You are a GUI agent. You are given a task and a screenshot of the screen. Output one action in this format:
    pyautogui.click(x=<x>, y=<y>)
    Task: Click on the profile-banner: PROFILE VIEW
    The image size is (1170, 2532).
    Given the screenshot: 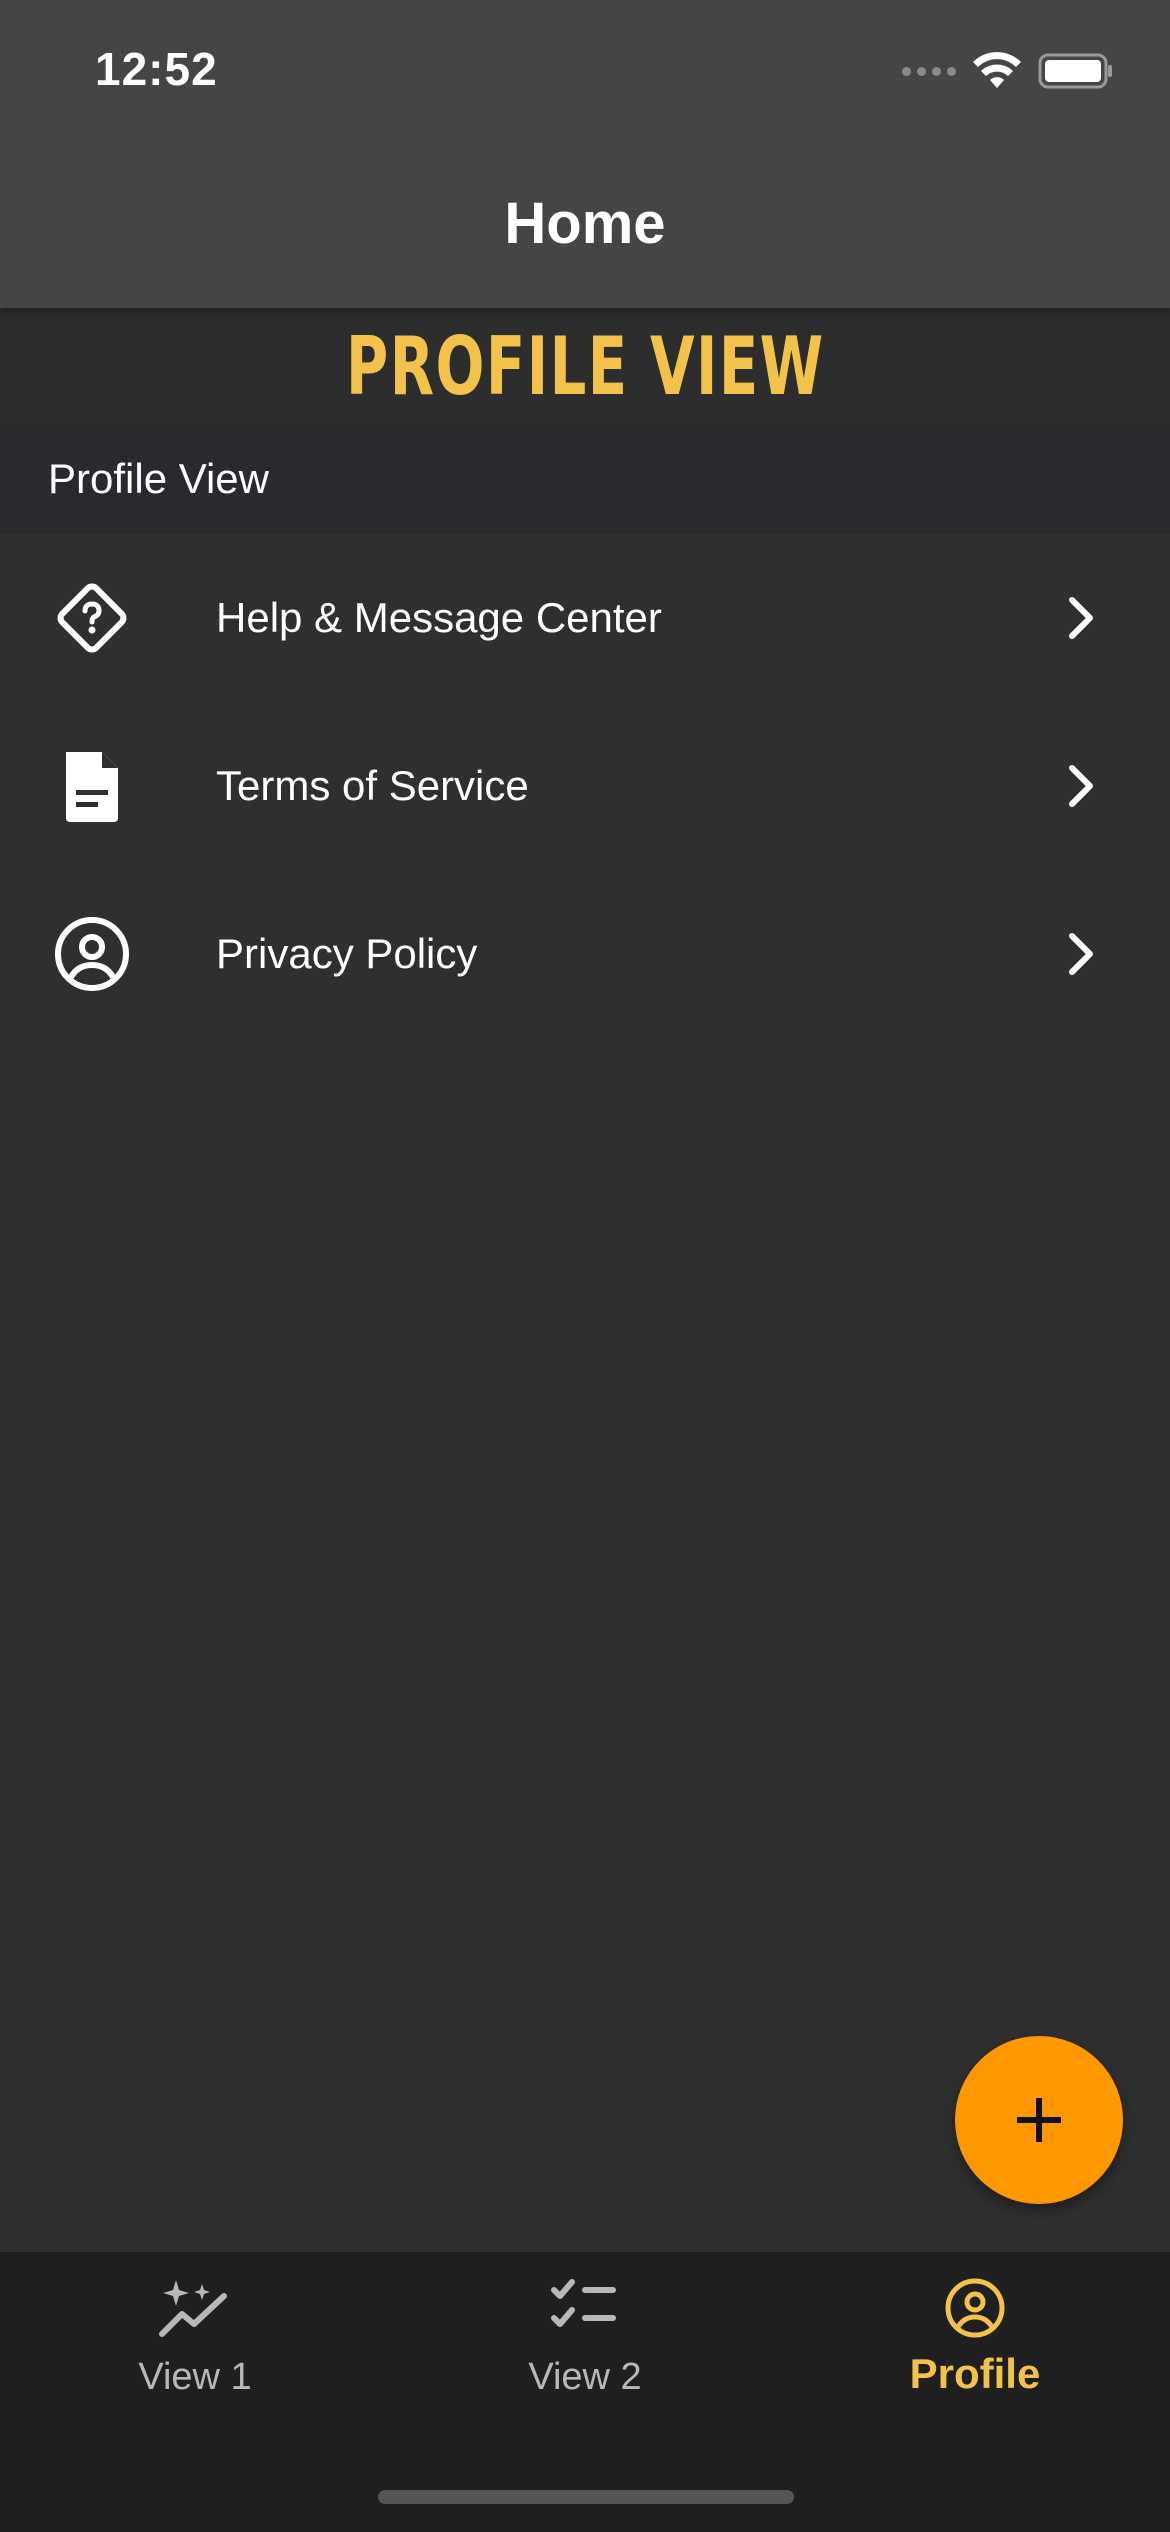 What is the action you would take?
    pyautogui.click(x=585, y=366)
    